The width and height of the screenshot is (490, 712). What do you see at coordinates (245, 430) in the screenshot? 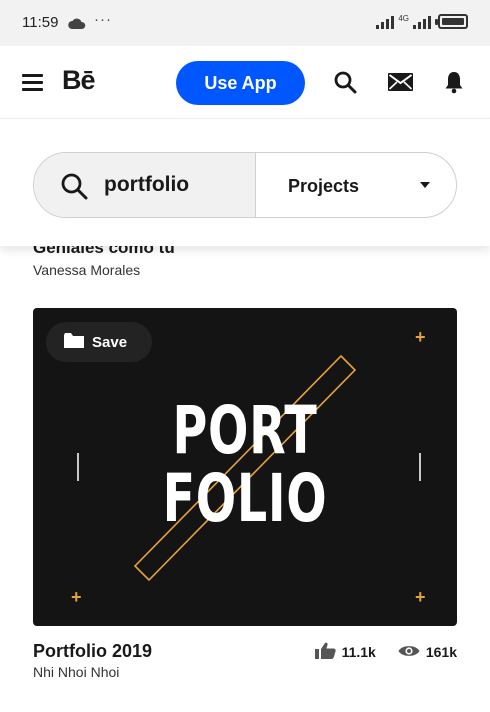
I see `cover-word-line1: PORT` at bounding box center [245, 430].